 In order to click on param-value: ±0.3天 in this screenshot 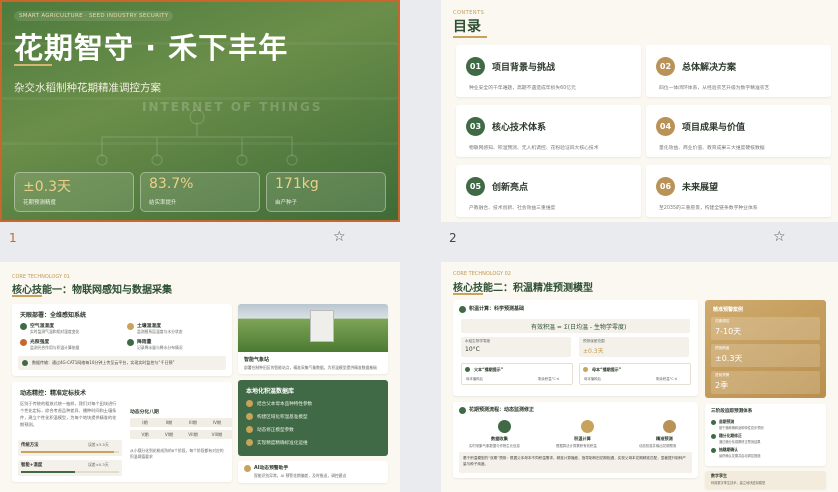, I will do `click(593, 351)`.